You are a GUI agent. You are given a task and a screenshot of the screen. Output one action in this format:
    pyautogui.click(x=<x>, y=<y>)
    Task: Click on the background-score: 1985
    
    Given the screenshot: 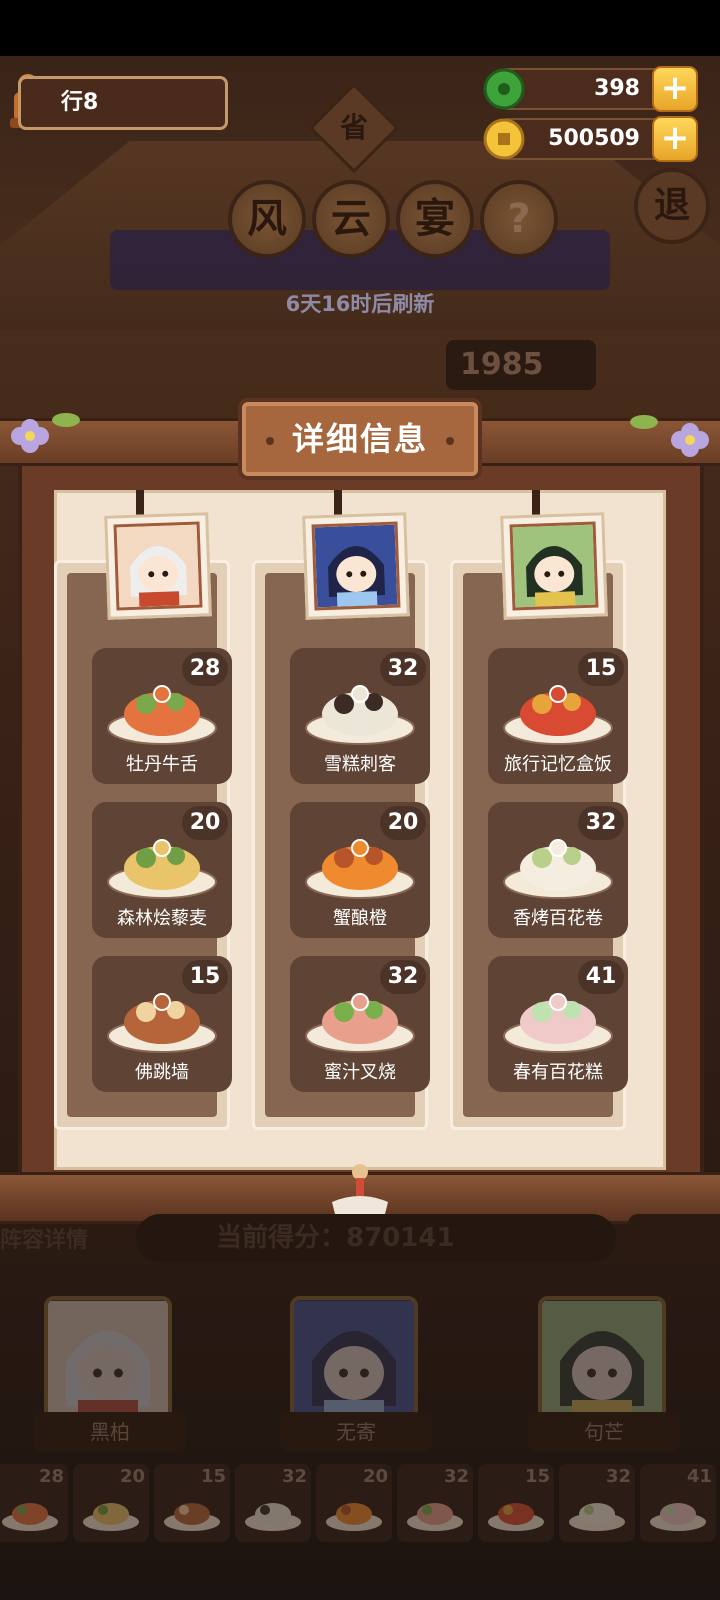 What is the action you would take?
    pyautogui.click(x=521, y=365)
    